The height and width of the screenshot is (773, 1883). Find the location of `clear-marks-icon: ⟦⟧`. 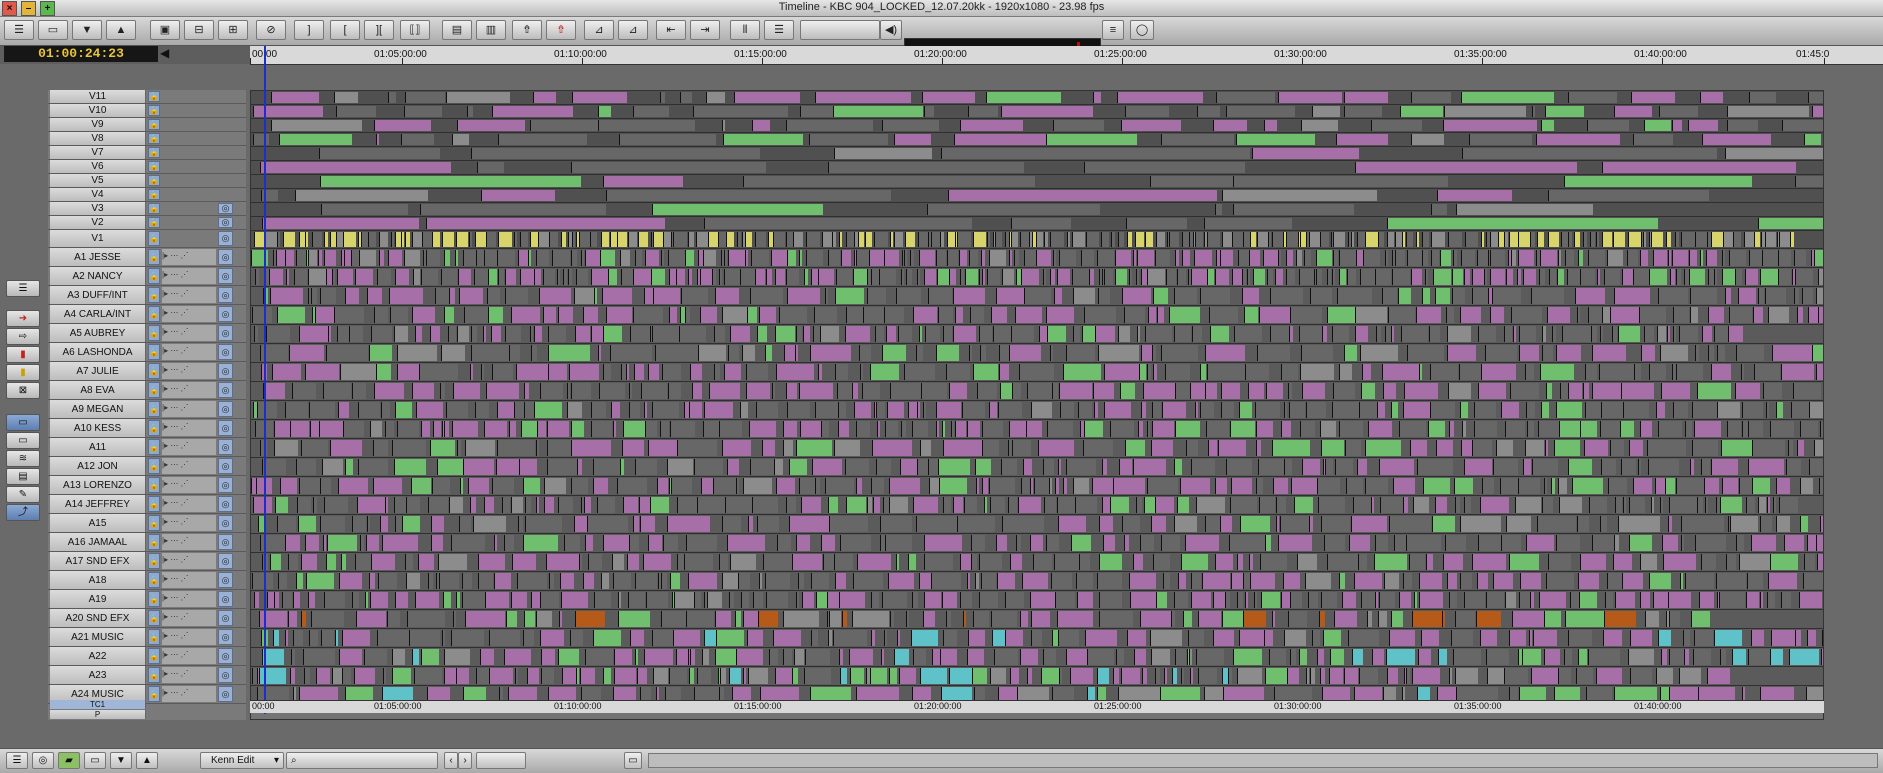

clear-marks-icon: ⟦⟧ is located at coordinates (415, 30).